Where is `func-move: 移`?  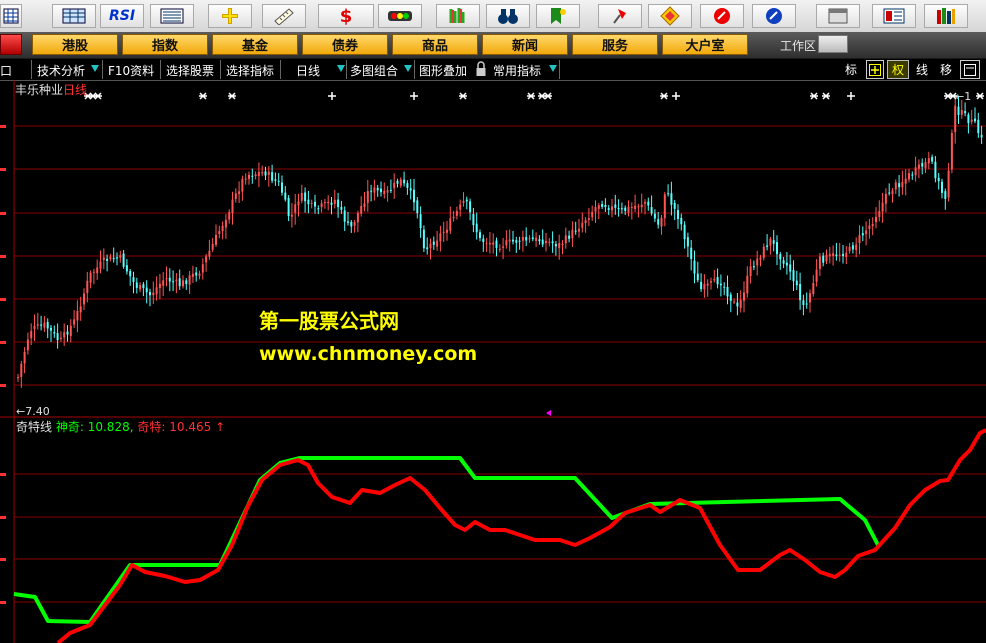 func-move: 移 is located at coordinates (946, 69).